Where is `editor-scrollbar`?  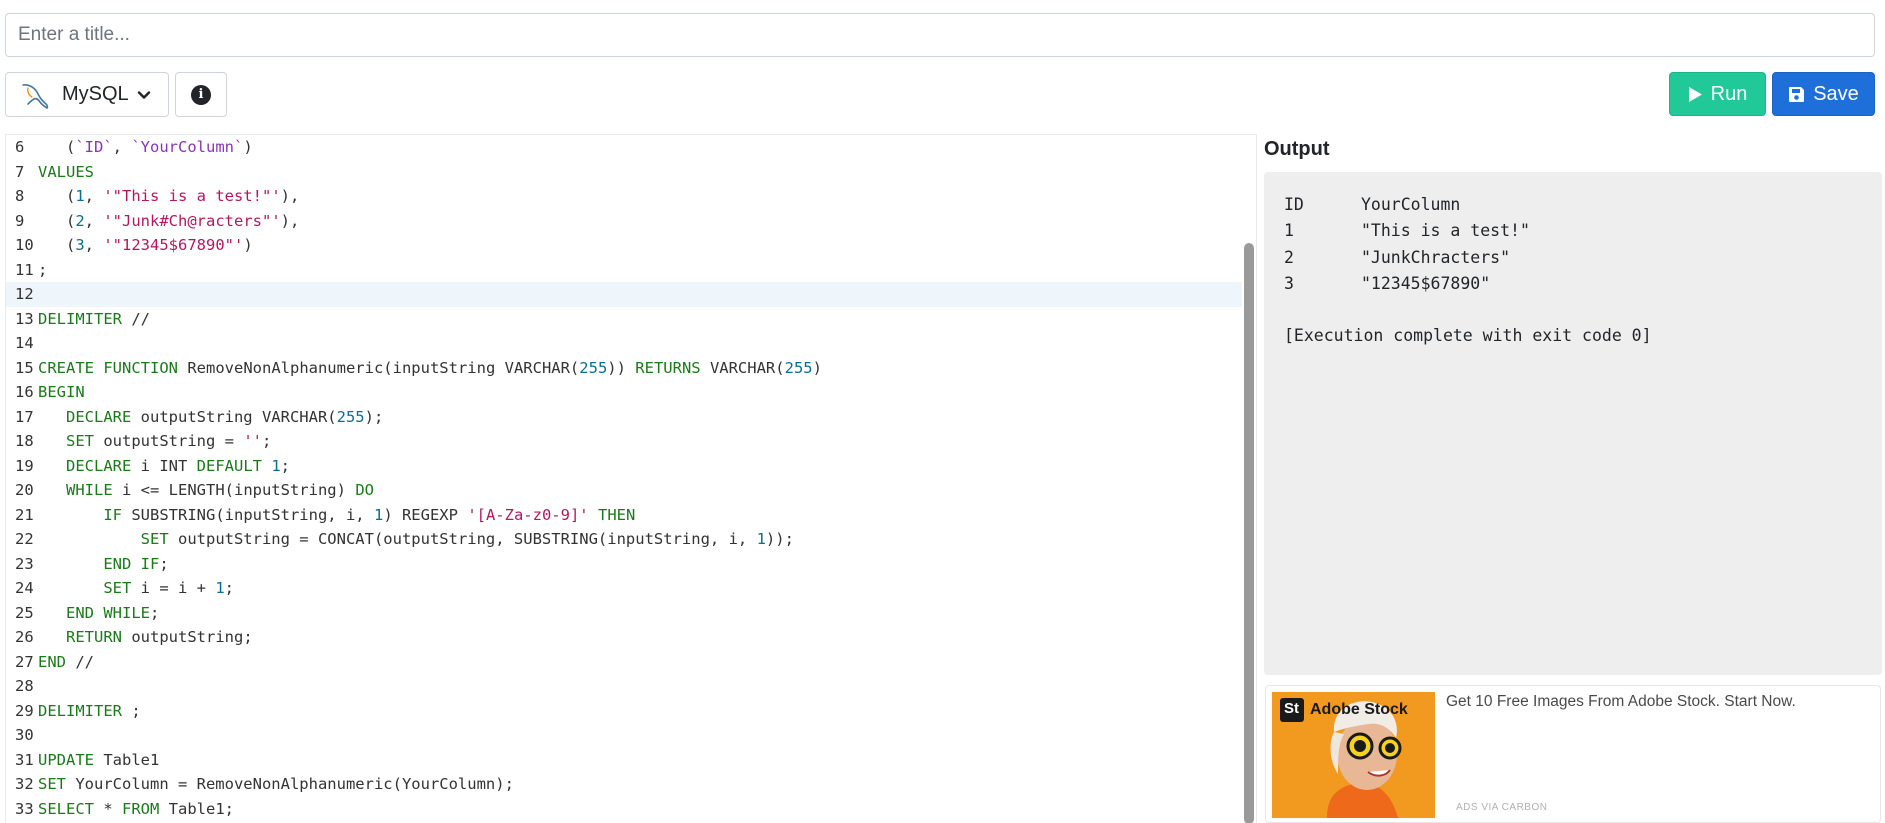 editor-scrollbar is located at coordinates (1249, 533).